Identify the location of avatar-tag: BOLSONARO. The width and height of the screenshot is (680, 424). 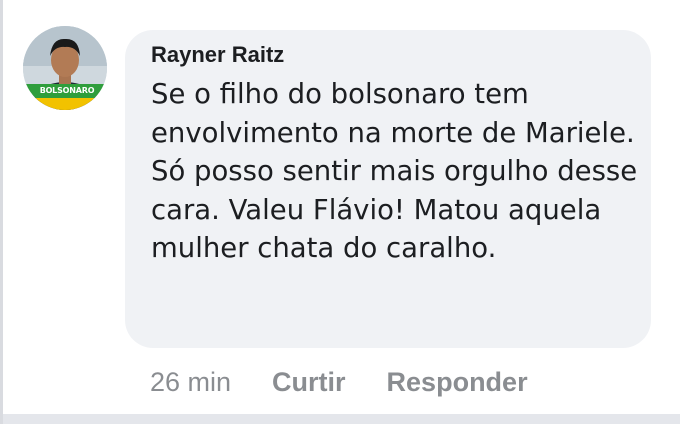
(67, 90).